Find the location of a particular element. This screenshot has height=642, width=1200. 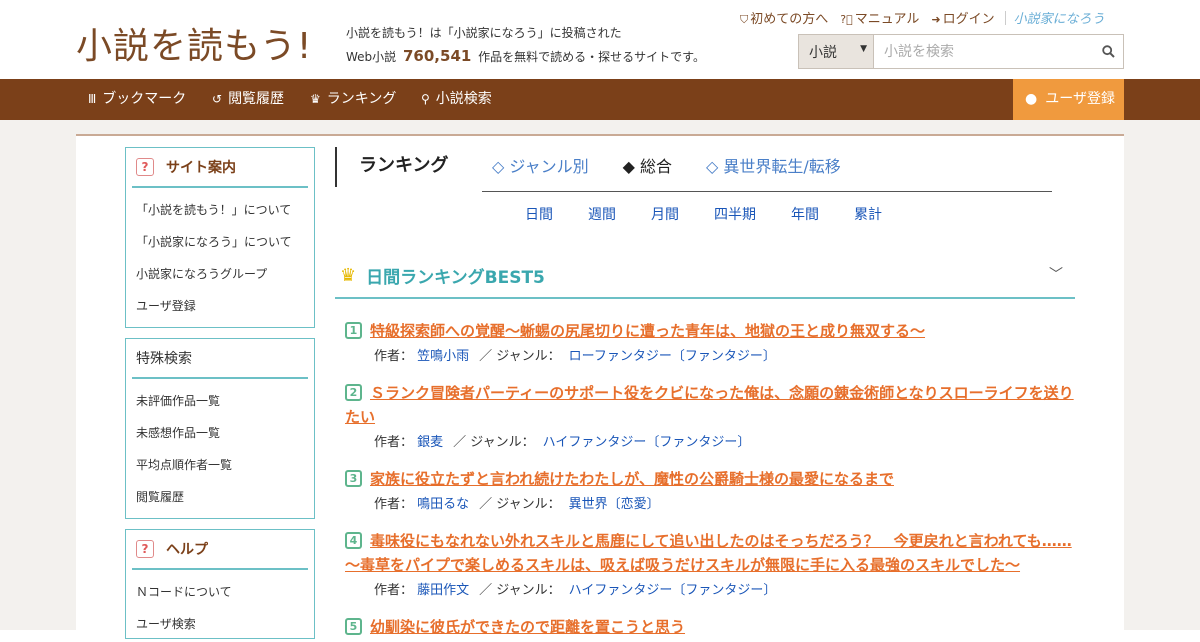

special-search-box: 特殊検索 未評価作品一覧 未感想作品一覧 平均点順作者一覧 閲覧履歴 is located at coordinates (220, 428).